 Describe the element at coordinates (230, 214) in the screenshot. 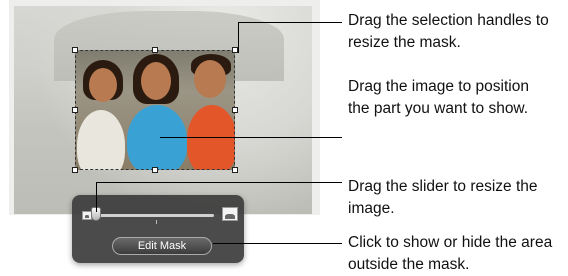

I see `large-image-icon` at that location.